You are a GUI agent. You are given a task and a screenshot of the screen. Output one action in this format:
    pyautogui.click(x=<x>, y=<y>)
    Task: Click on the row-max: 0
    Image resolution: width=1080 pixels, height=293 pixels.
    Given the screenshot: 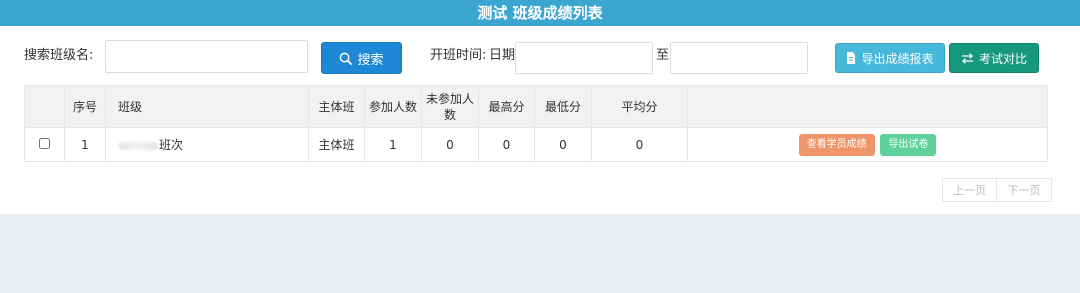 What is the action you would take?
    pyautogui.click(x=506, y=144)
    